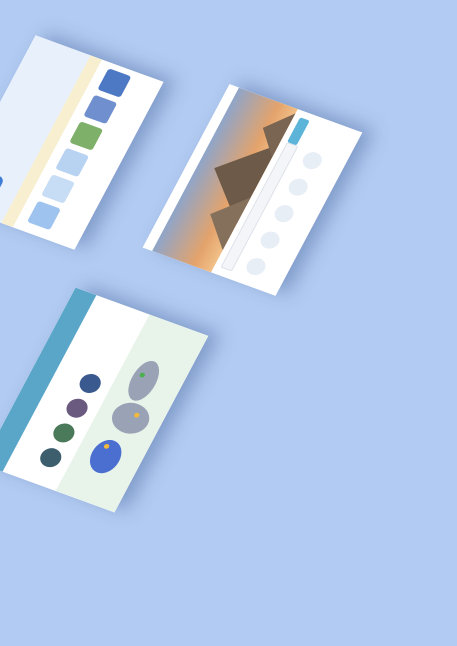  I want to click on world-map, so click(124, 417).